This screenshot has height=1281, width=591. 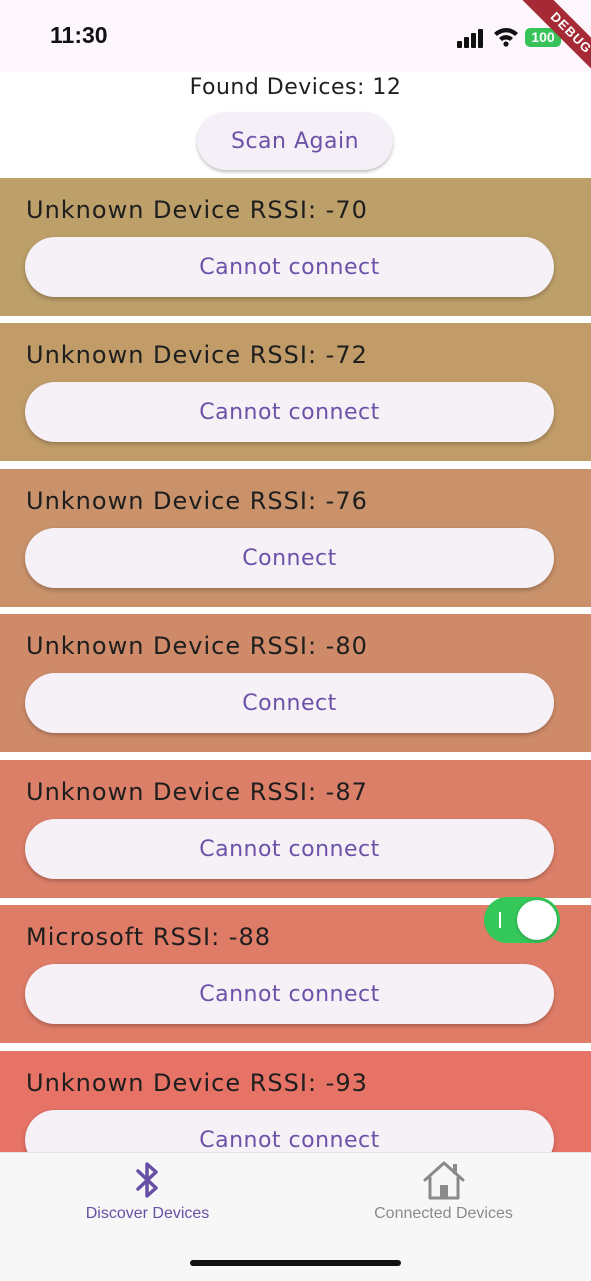 What do you see at coordinates (146, 1180) in the screenshot?
I see `bluetooth-icon` at bounding box center [146, 1180].